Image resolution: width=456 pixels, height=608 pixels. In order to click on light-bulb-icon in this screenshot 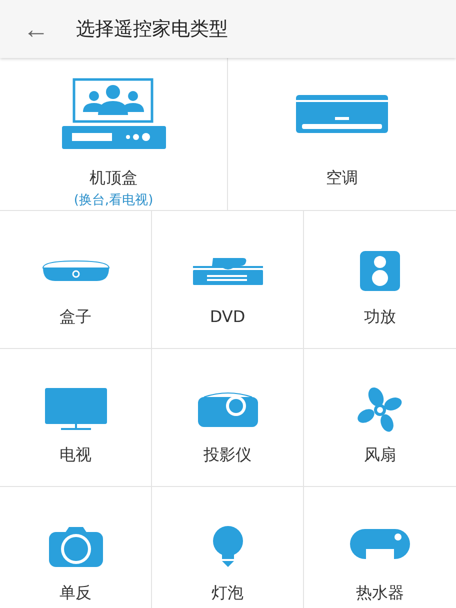, I will do `click(228, 547)`.